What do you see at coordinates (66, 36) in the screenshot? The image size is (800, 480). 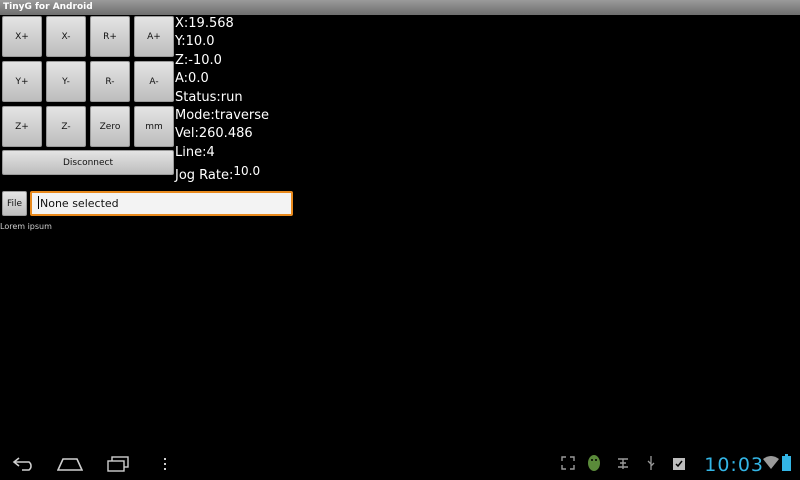 I see `x-minus-button: X-` at bounding box center [66, 36].